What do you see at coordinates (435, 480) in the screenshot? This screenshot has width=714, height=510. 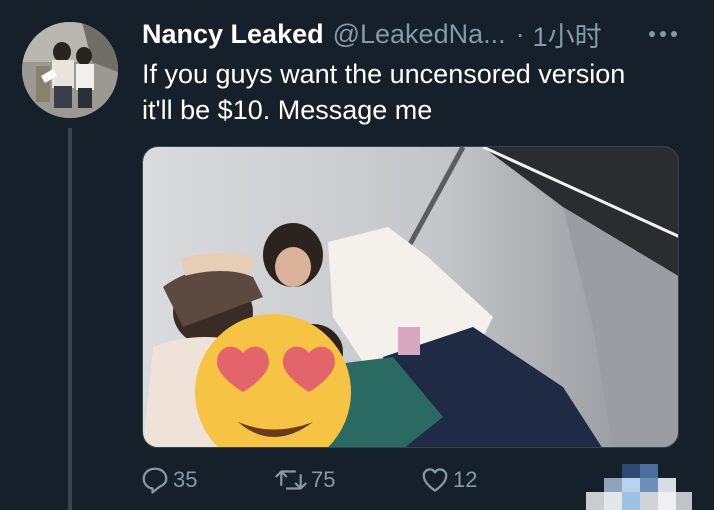 I see `heart-icon` at bounding box center [435, 480].